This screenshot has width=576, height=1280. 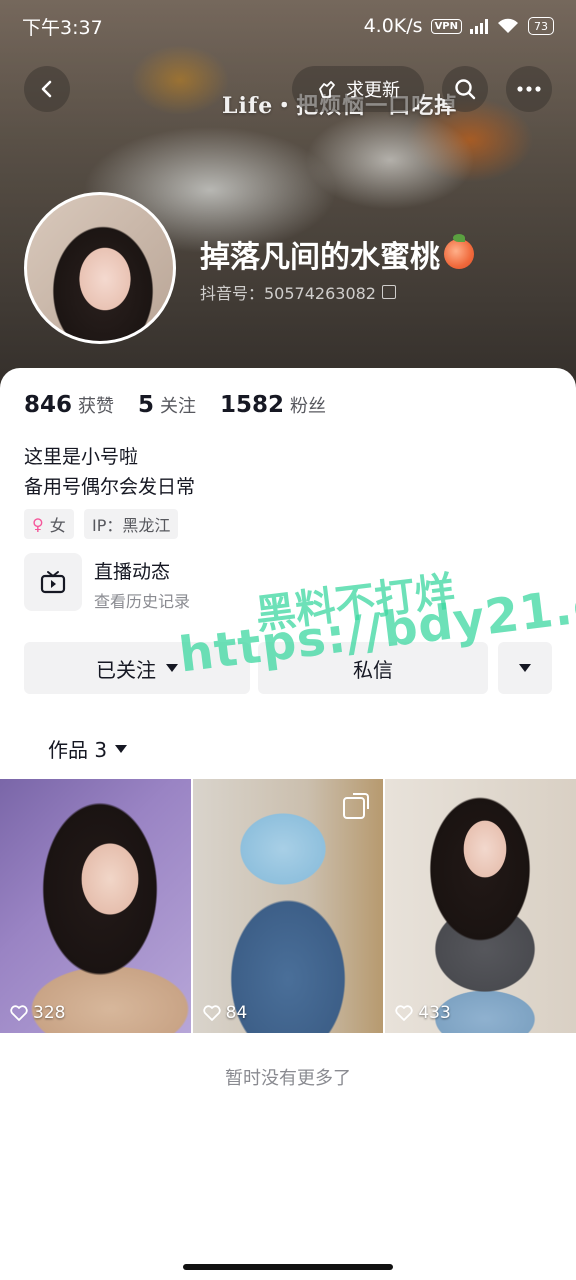 What do you see at coordinates (434, 1013) in the screenshot?
I see `like-count-text: 433` at bounding box center [434, 1013].